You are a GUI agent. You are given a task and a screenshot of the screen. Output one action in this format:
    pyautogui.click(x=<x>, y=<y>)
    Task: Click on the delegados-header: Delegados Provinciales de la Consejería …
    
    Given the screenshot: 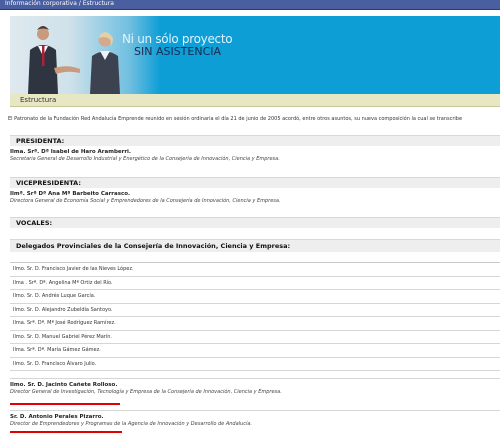 What is the action you would take?
    pyautogui.click(x=255, y=245)
    